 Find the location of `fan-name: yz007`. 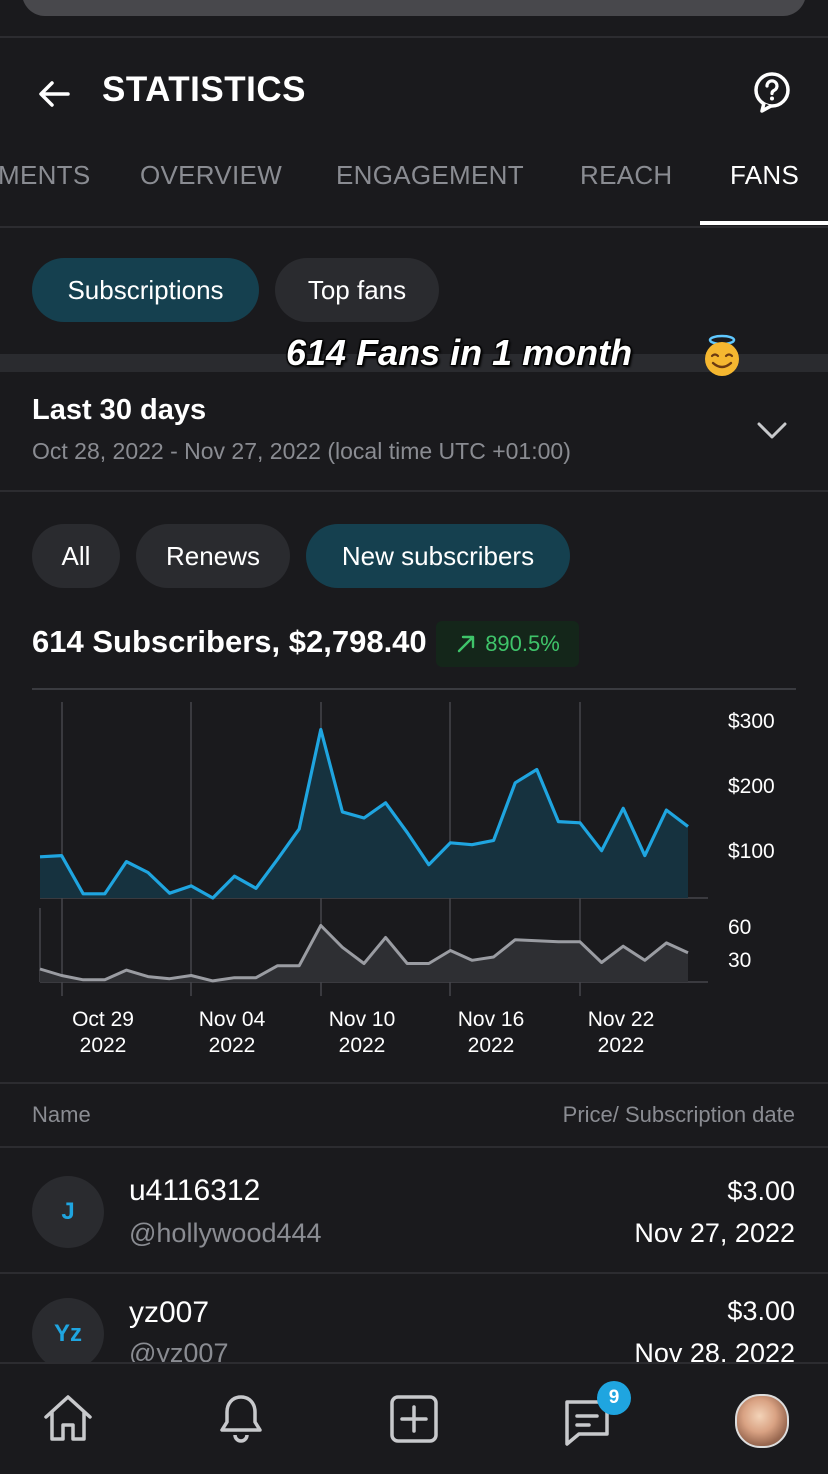

fan-name: yz007 is located at coordinates (169, 1313).